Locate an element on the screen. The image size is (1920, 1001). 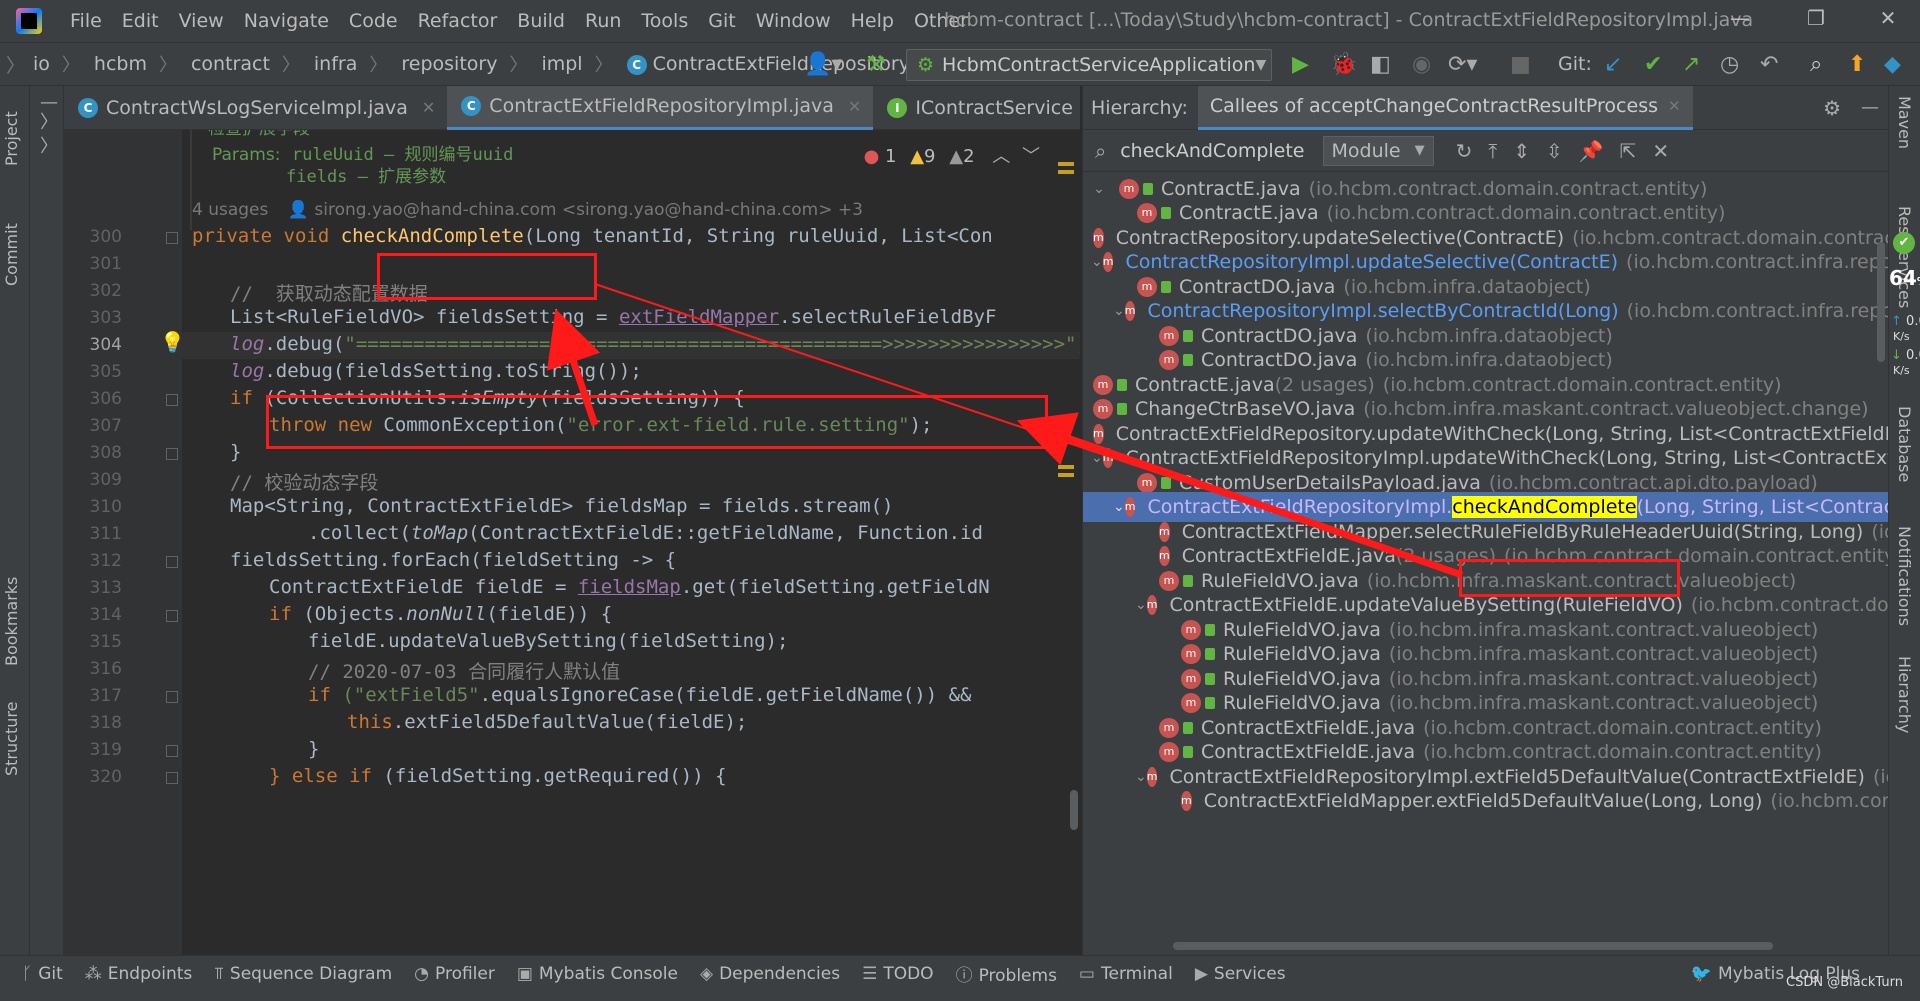
coverage-icon: ◧ is located at coordinates (1380, 64).